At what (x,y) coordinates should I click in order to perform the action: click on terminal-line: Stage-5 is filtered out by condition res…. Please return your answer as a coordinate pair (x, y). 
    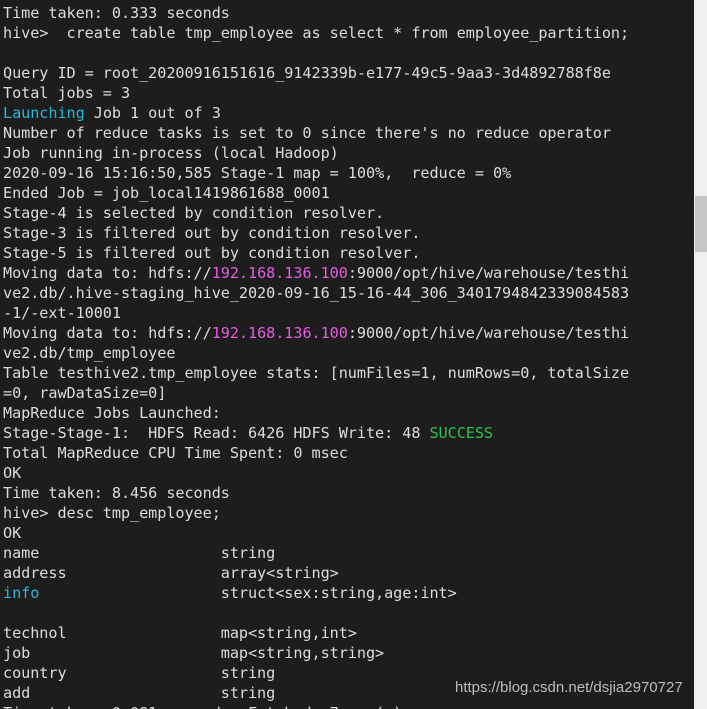
    Looking at the image, I should click on (348, 253).